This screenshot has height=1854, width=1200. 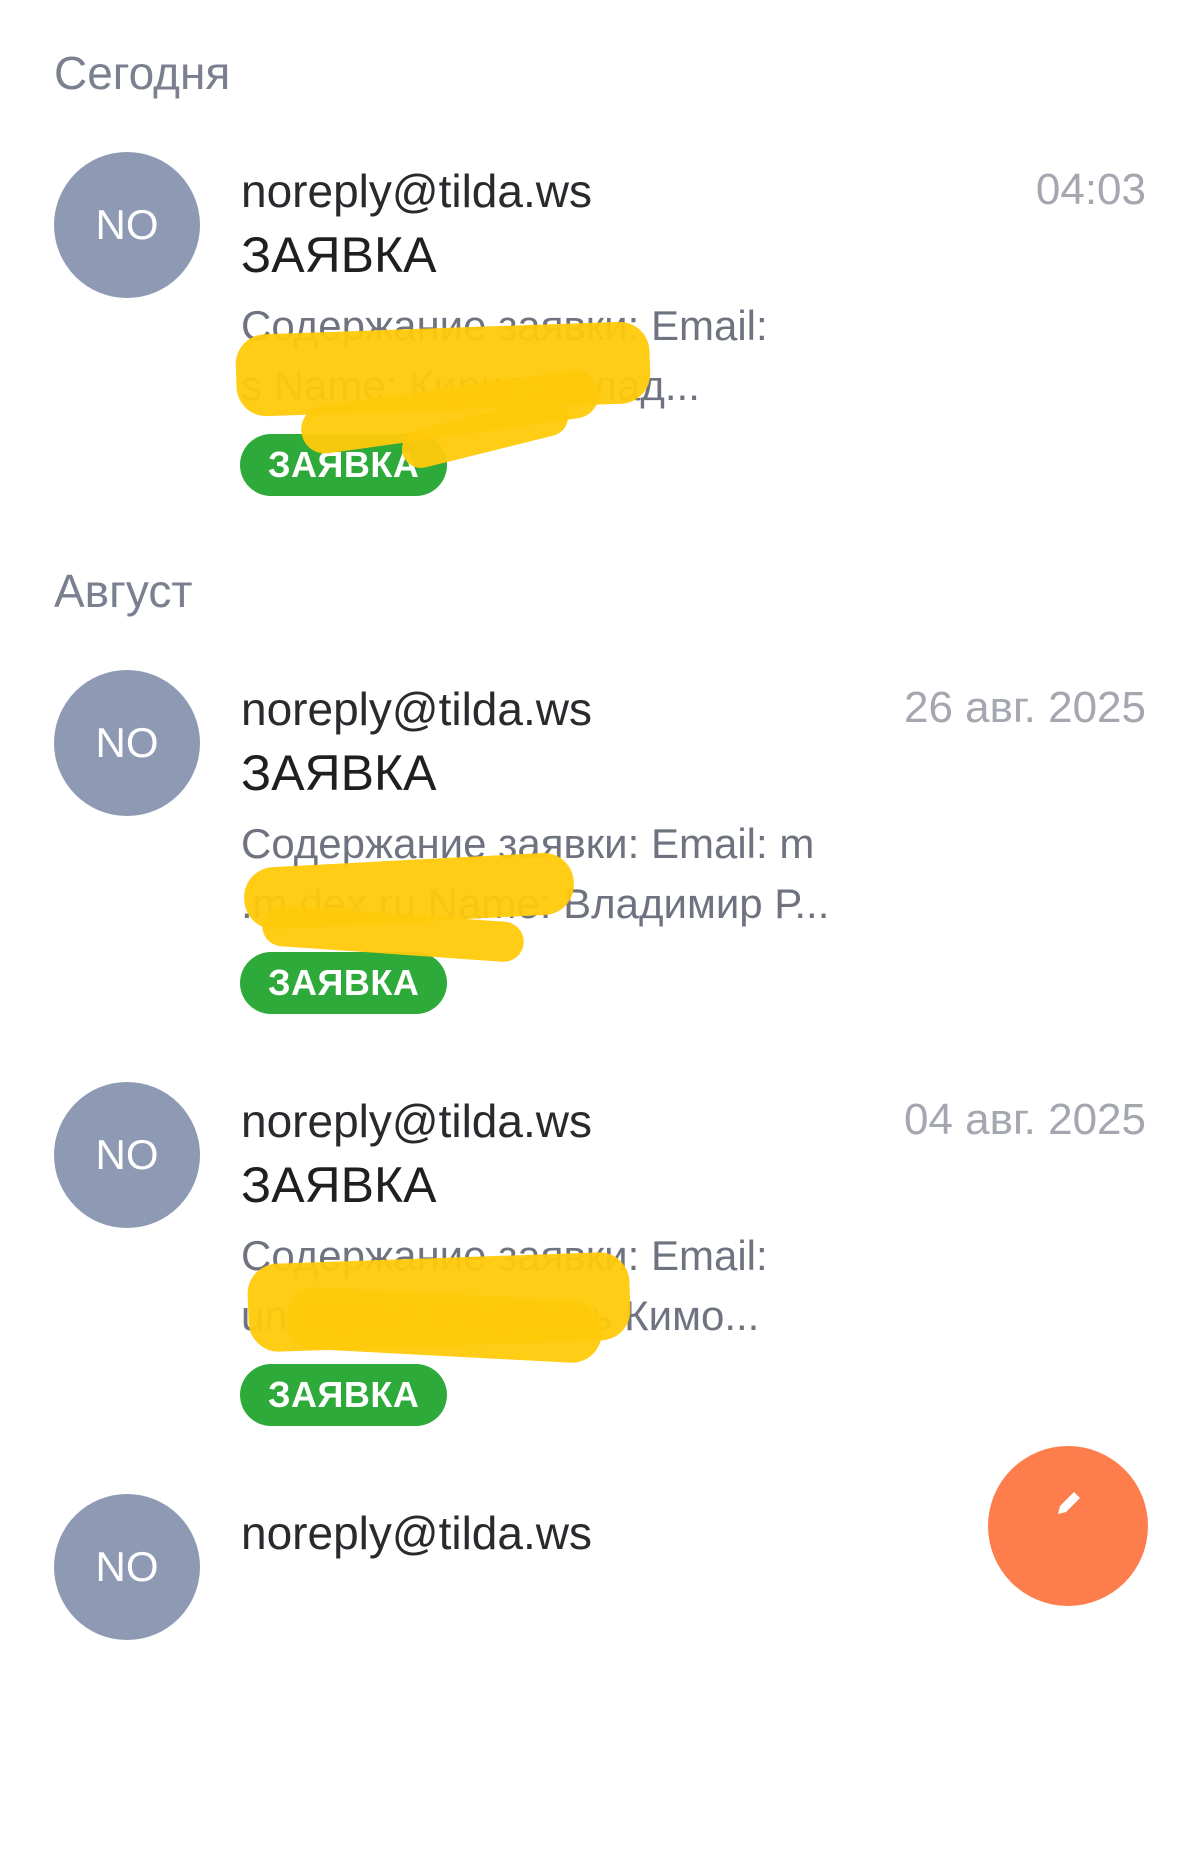 What do you see at coordinates (1090, 189) in the screenshot?
I see `mail-date: 04:03` at bounding box center [1090, 189].